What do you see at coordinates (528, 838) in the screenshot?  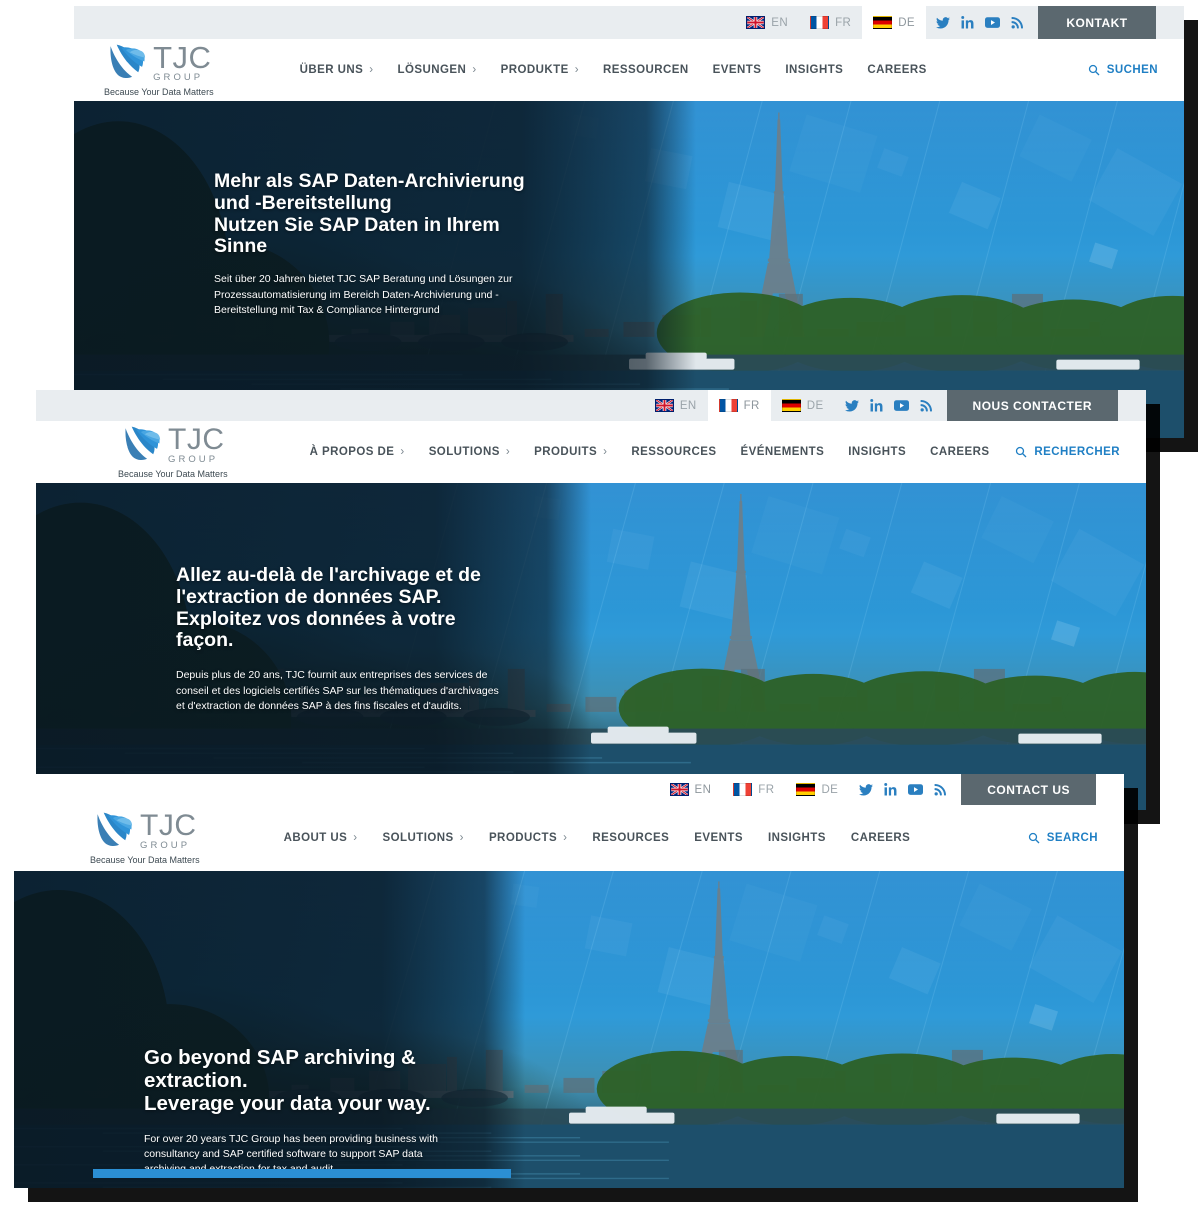 I see `nav-item-products: PRODUCTS ›` at bounding box center [528, 838].